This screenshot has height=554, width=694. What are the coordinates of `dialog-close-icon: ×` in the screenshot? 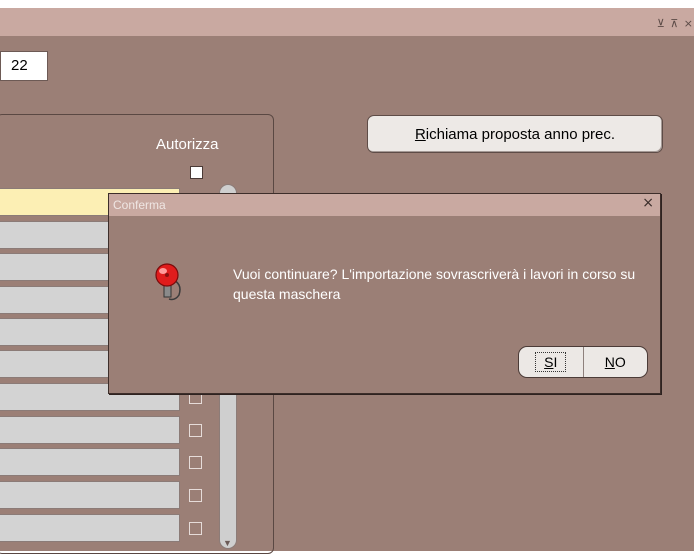 It's located at (648, 203).